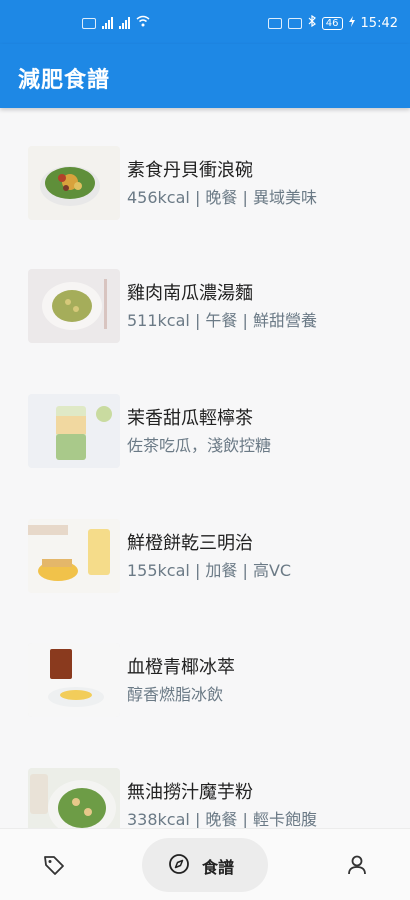 The height and width of the screenshot is (900, 410). What do you see at coordinates (222, 197) in the screenshot?
I see `recipe-meta: 456kcal | 晚餐 | 異域美味` at bounding box center [222, 197].